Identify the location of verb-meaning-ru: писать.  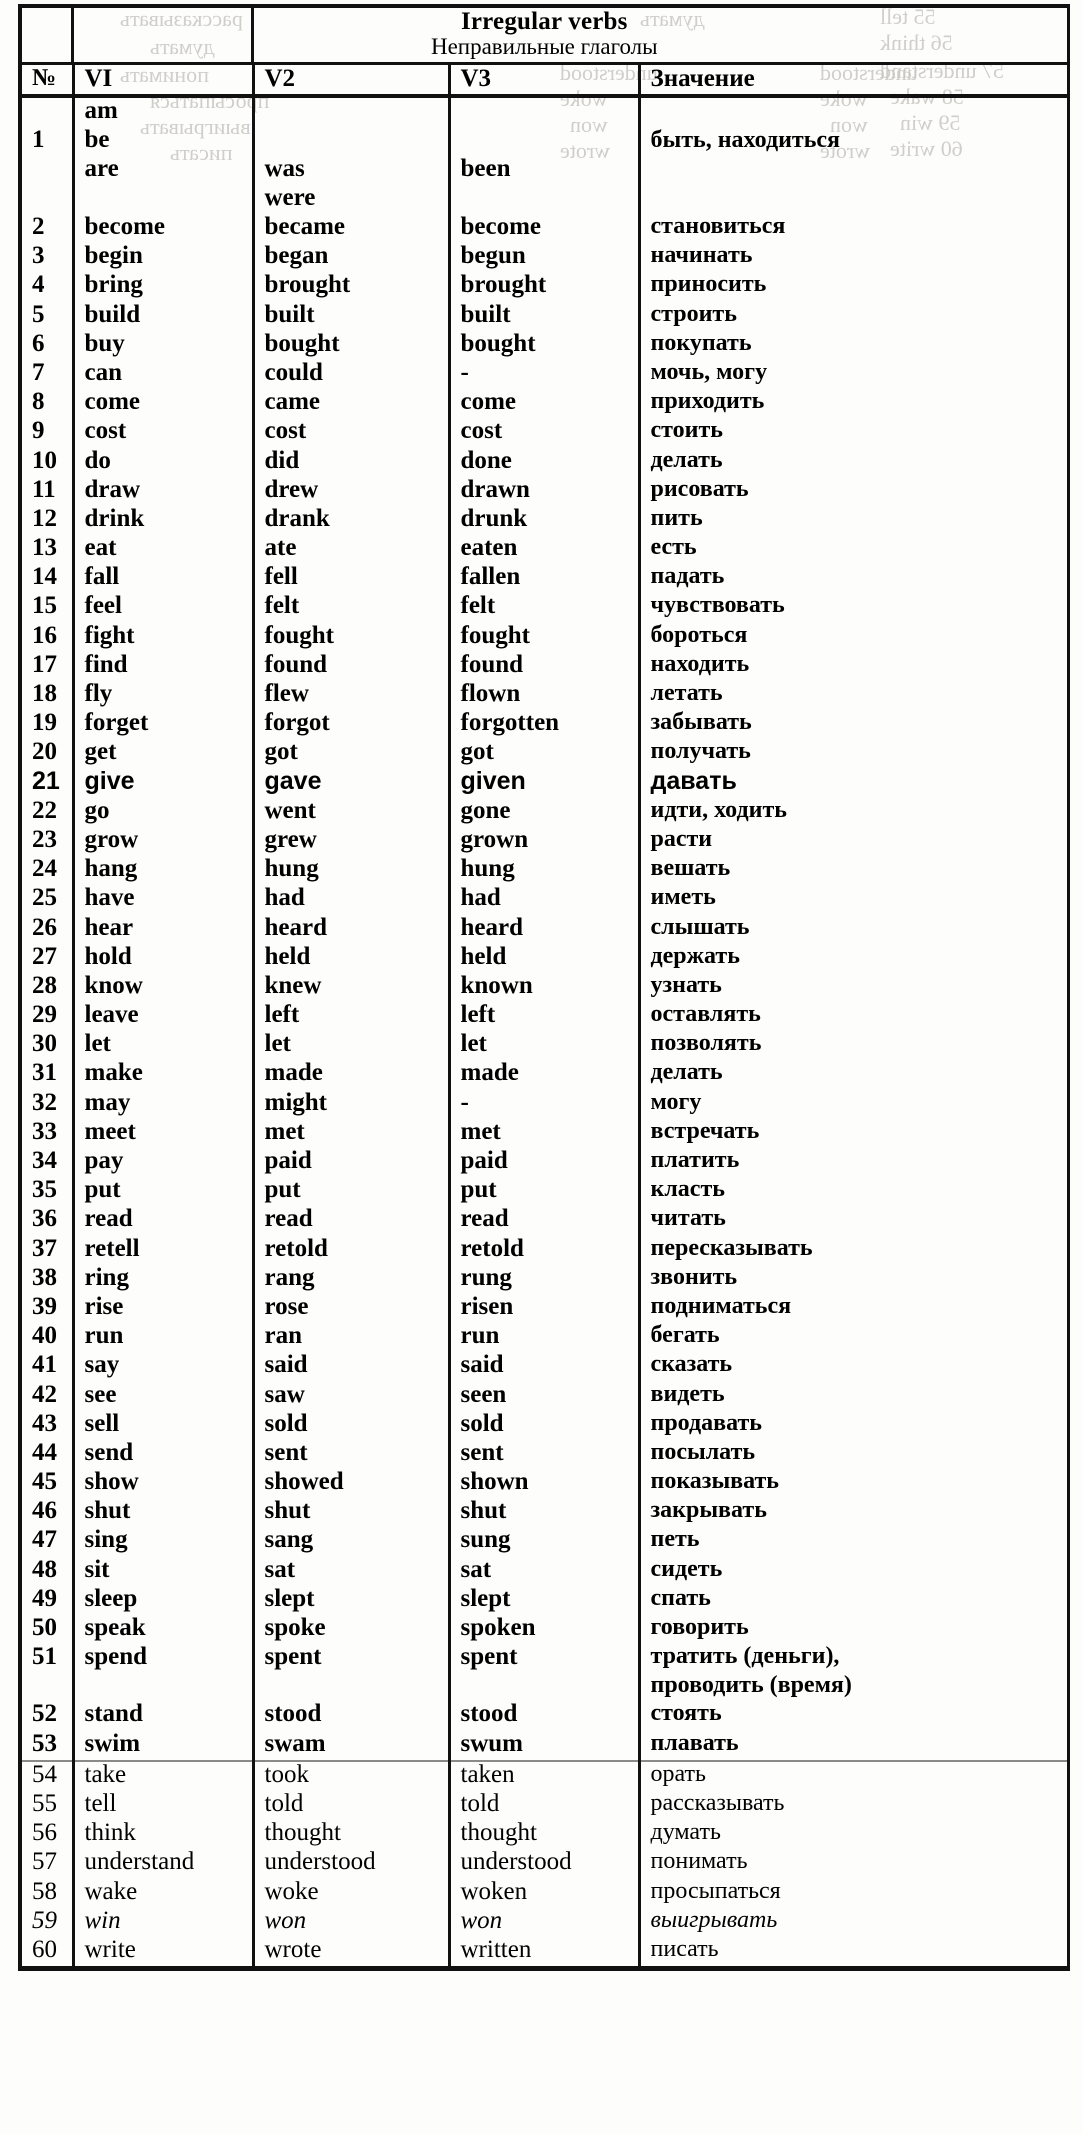
(854, 1954).